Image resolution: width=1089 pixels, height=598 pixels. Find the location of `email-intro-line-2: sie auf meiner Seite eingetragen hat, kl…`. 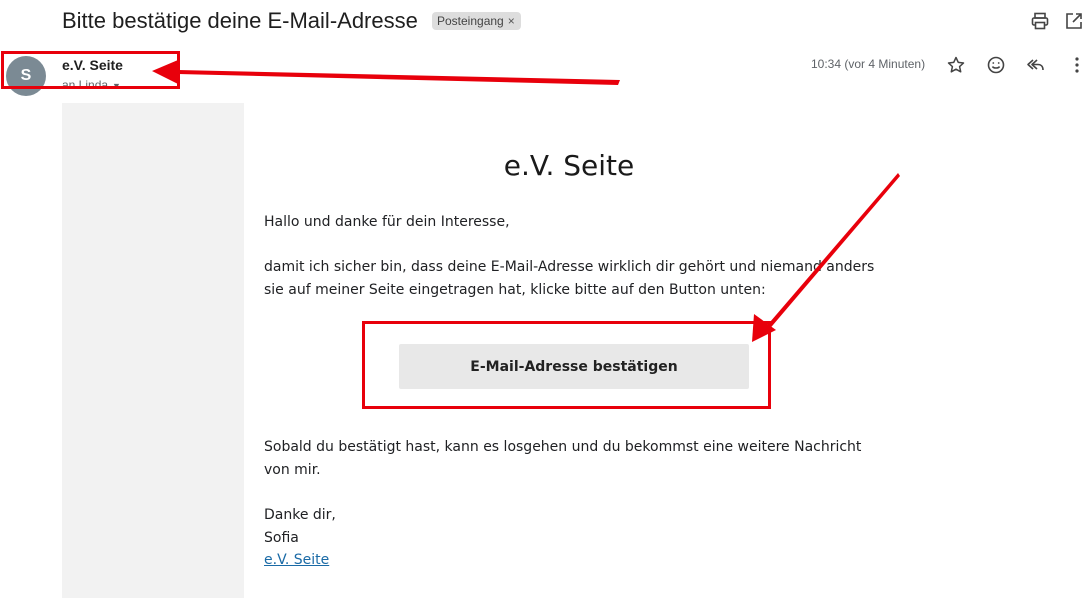

email-intro-line-2: sie auf meiner Seite eingetragen hat, kl… is located at coordinates (515, 289).